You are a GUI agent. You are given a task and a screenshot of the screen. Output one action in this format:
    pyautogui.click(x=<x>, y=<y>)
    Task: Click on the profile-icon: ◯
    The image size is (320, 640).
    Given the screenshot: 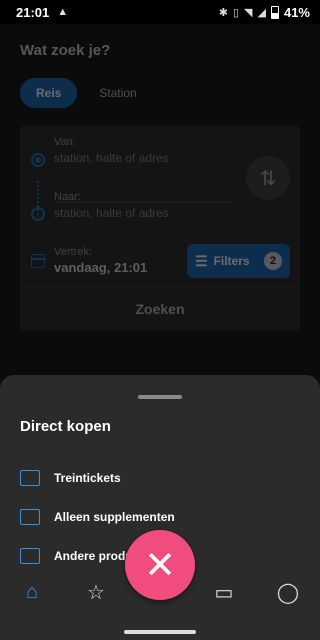 What is the action you would take?
    pyautogui.click(x=288, y=592)
    